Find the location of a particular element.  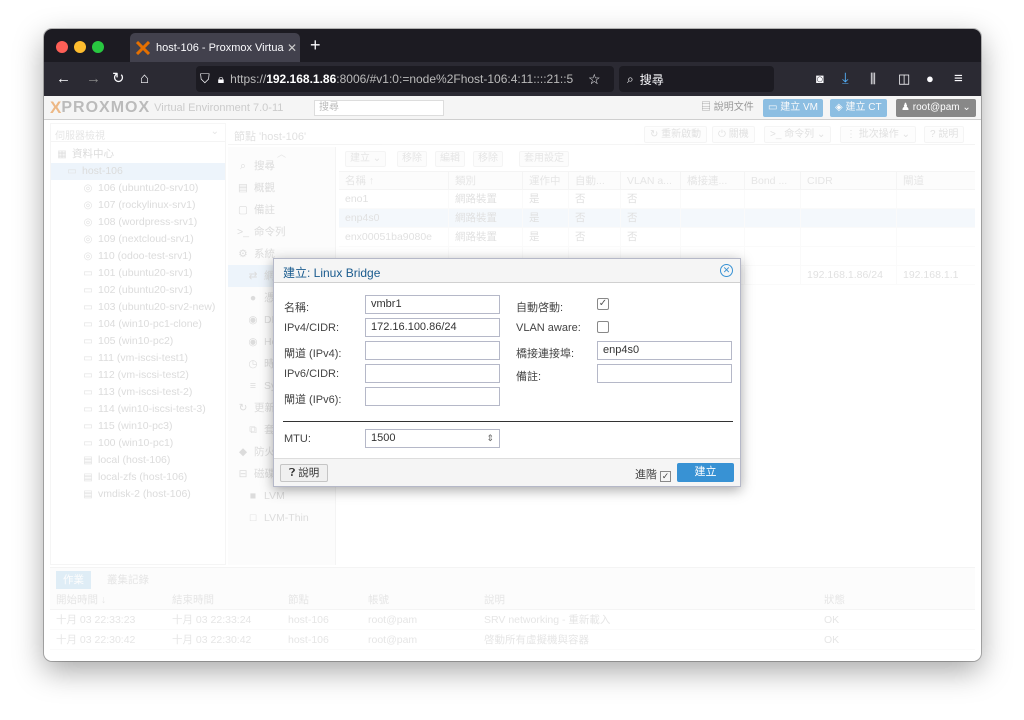

gateway-ipv4-field is located at coordinates (432, 350).